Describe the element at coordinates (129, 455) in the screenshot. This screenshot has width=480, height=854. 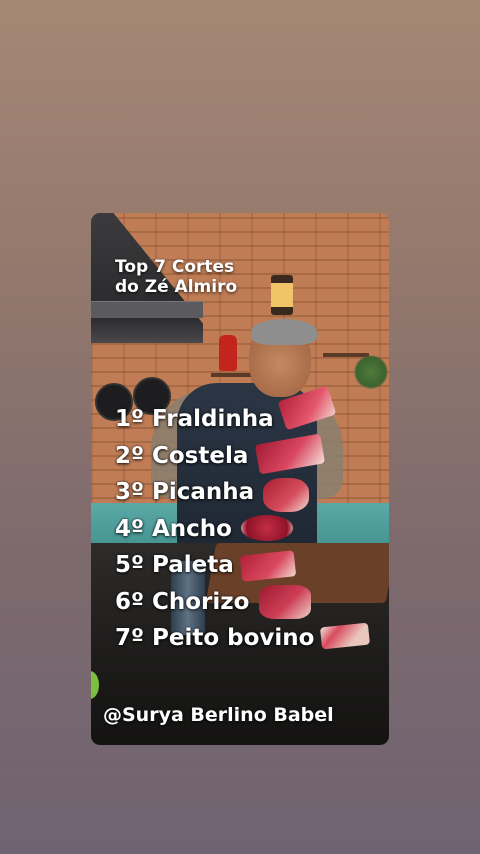
I see `rank-number: 2º` at that location.